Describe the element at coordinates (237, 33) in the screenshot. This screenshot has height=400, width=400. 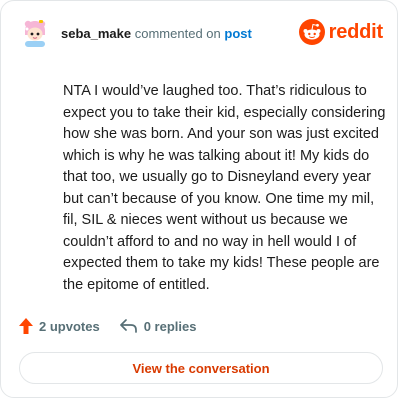
I see `post-link: post` at that location.